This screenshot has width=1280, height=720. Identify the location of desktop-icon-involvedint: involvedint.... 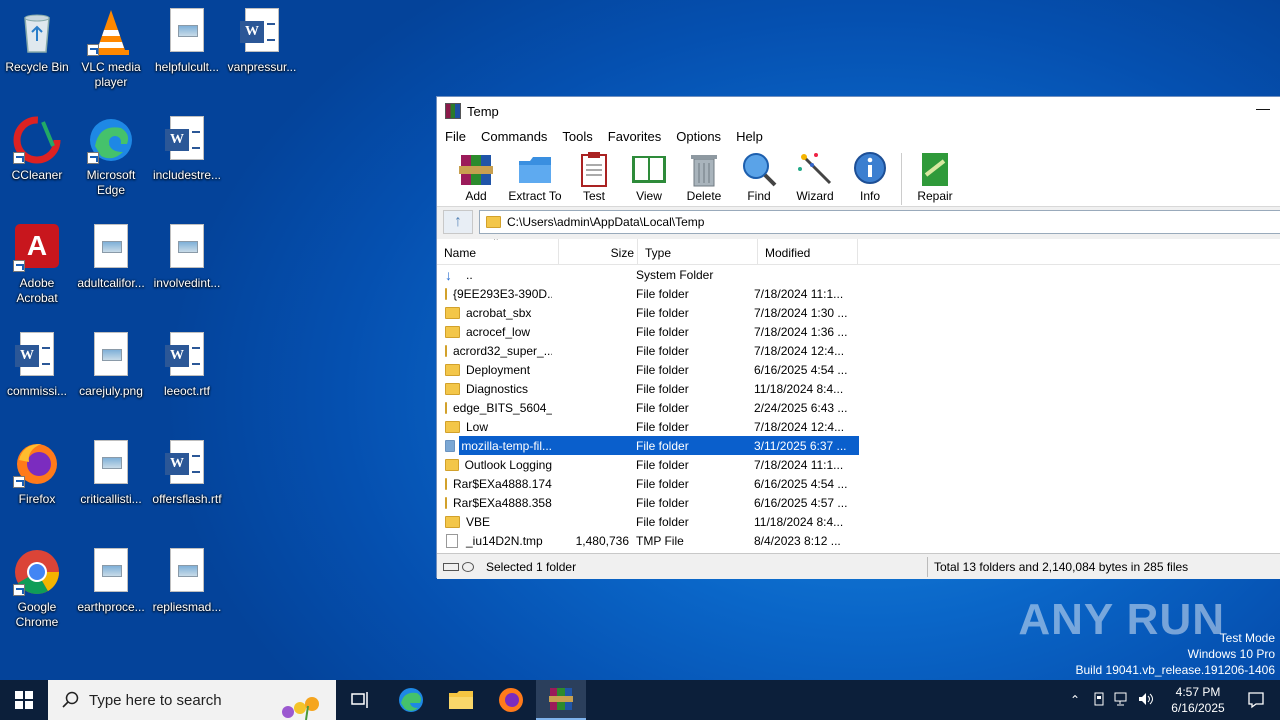
(187, 257).